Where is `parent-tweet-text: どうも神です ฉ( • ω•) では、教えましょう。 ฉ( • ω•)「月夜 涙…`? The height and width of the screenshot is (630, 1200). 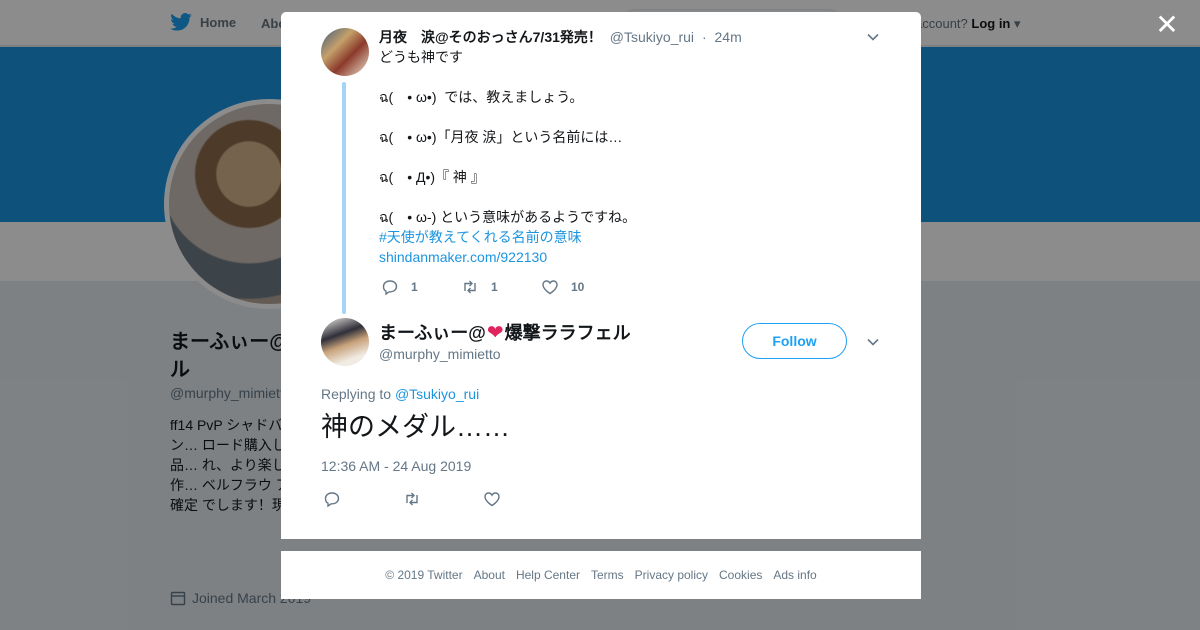 parent-tweet-text: どうも神です ฉ( • ω•) では、教えましょう。 ฉ( • ω•)「月夜 涙… is located at coordinates (629, 157).